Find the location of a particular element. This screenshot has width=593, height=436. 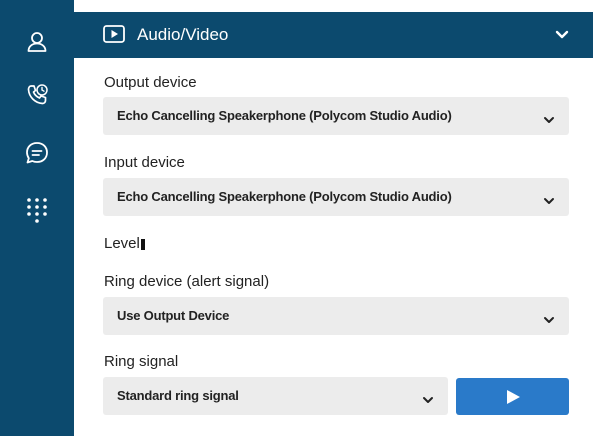

ring-signal-select: Standard ring signal is located at coordinates (275, 396).